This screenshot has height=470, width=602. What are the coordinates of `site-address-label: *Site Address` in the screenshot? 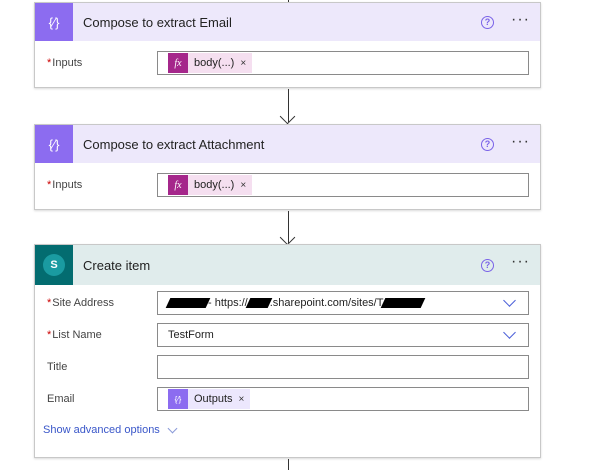 It's located at (81, 303).